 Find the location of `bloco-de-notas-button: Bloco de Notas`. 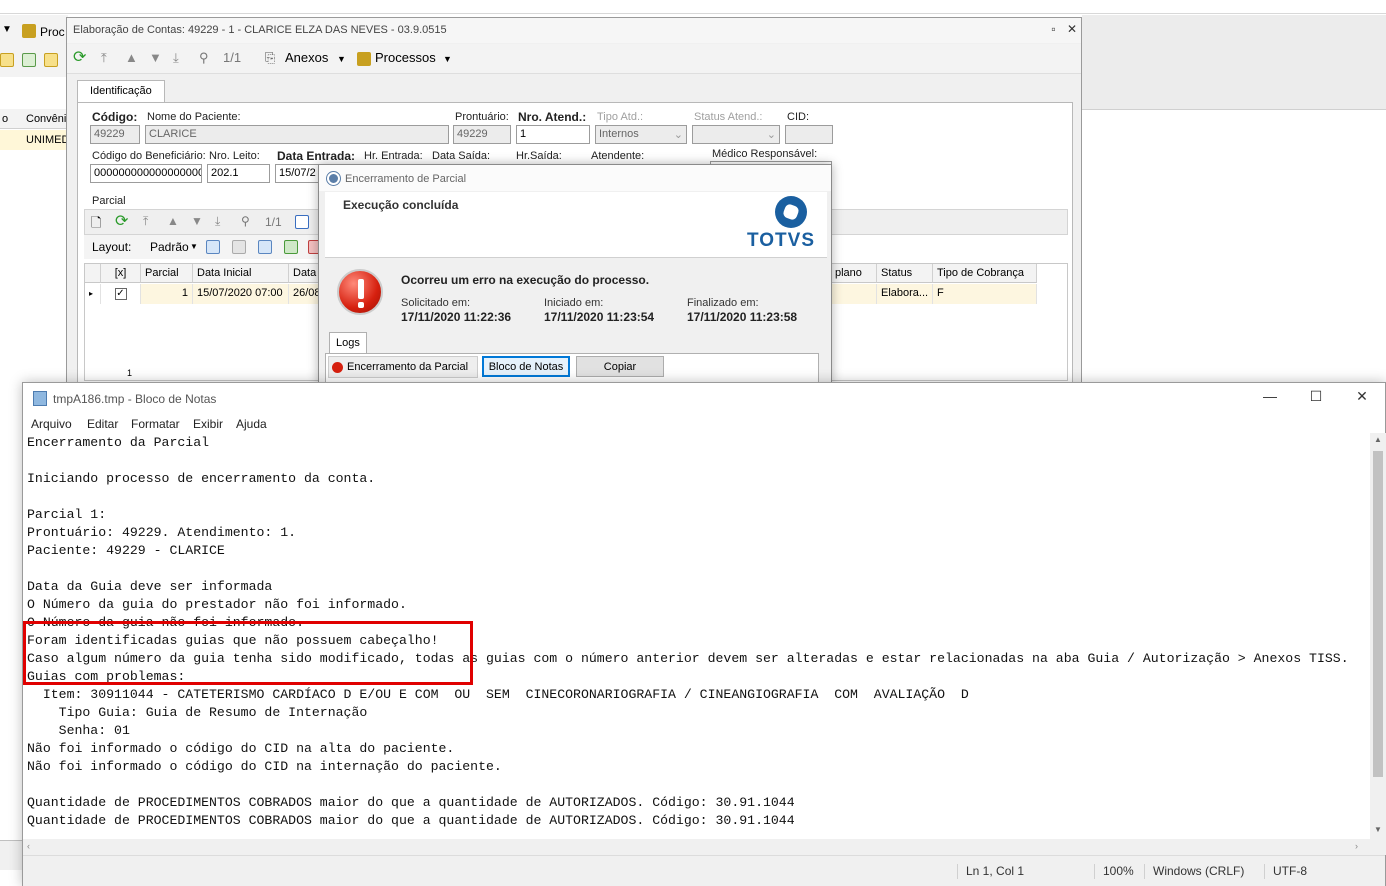

bloco-de-notas-button: Bloco de Notas is located at coordinates (526, 366).